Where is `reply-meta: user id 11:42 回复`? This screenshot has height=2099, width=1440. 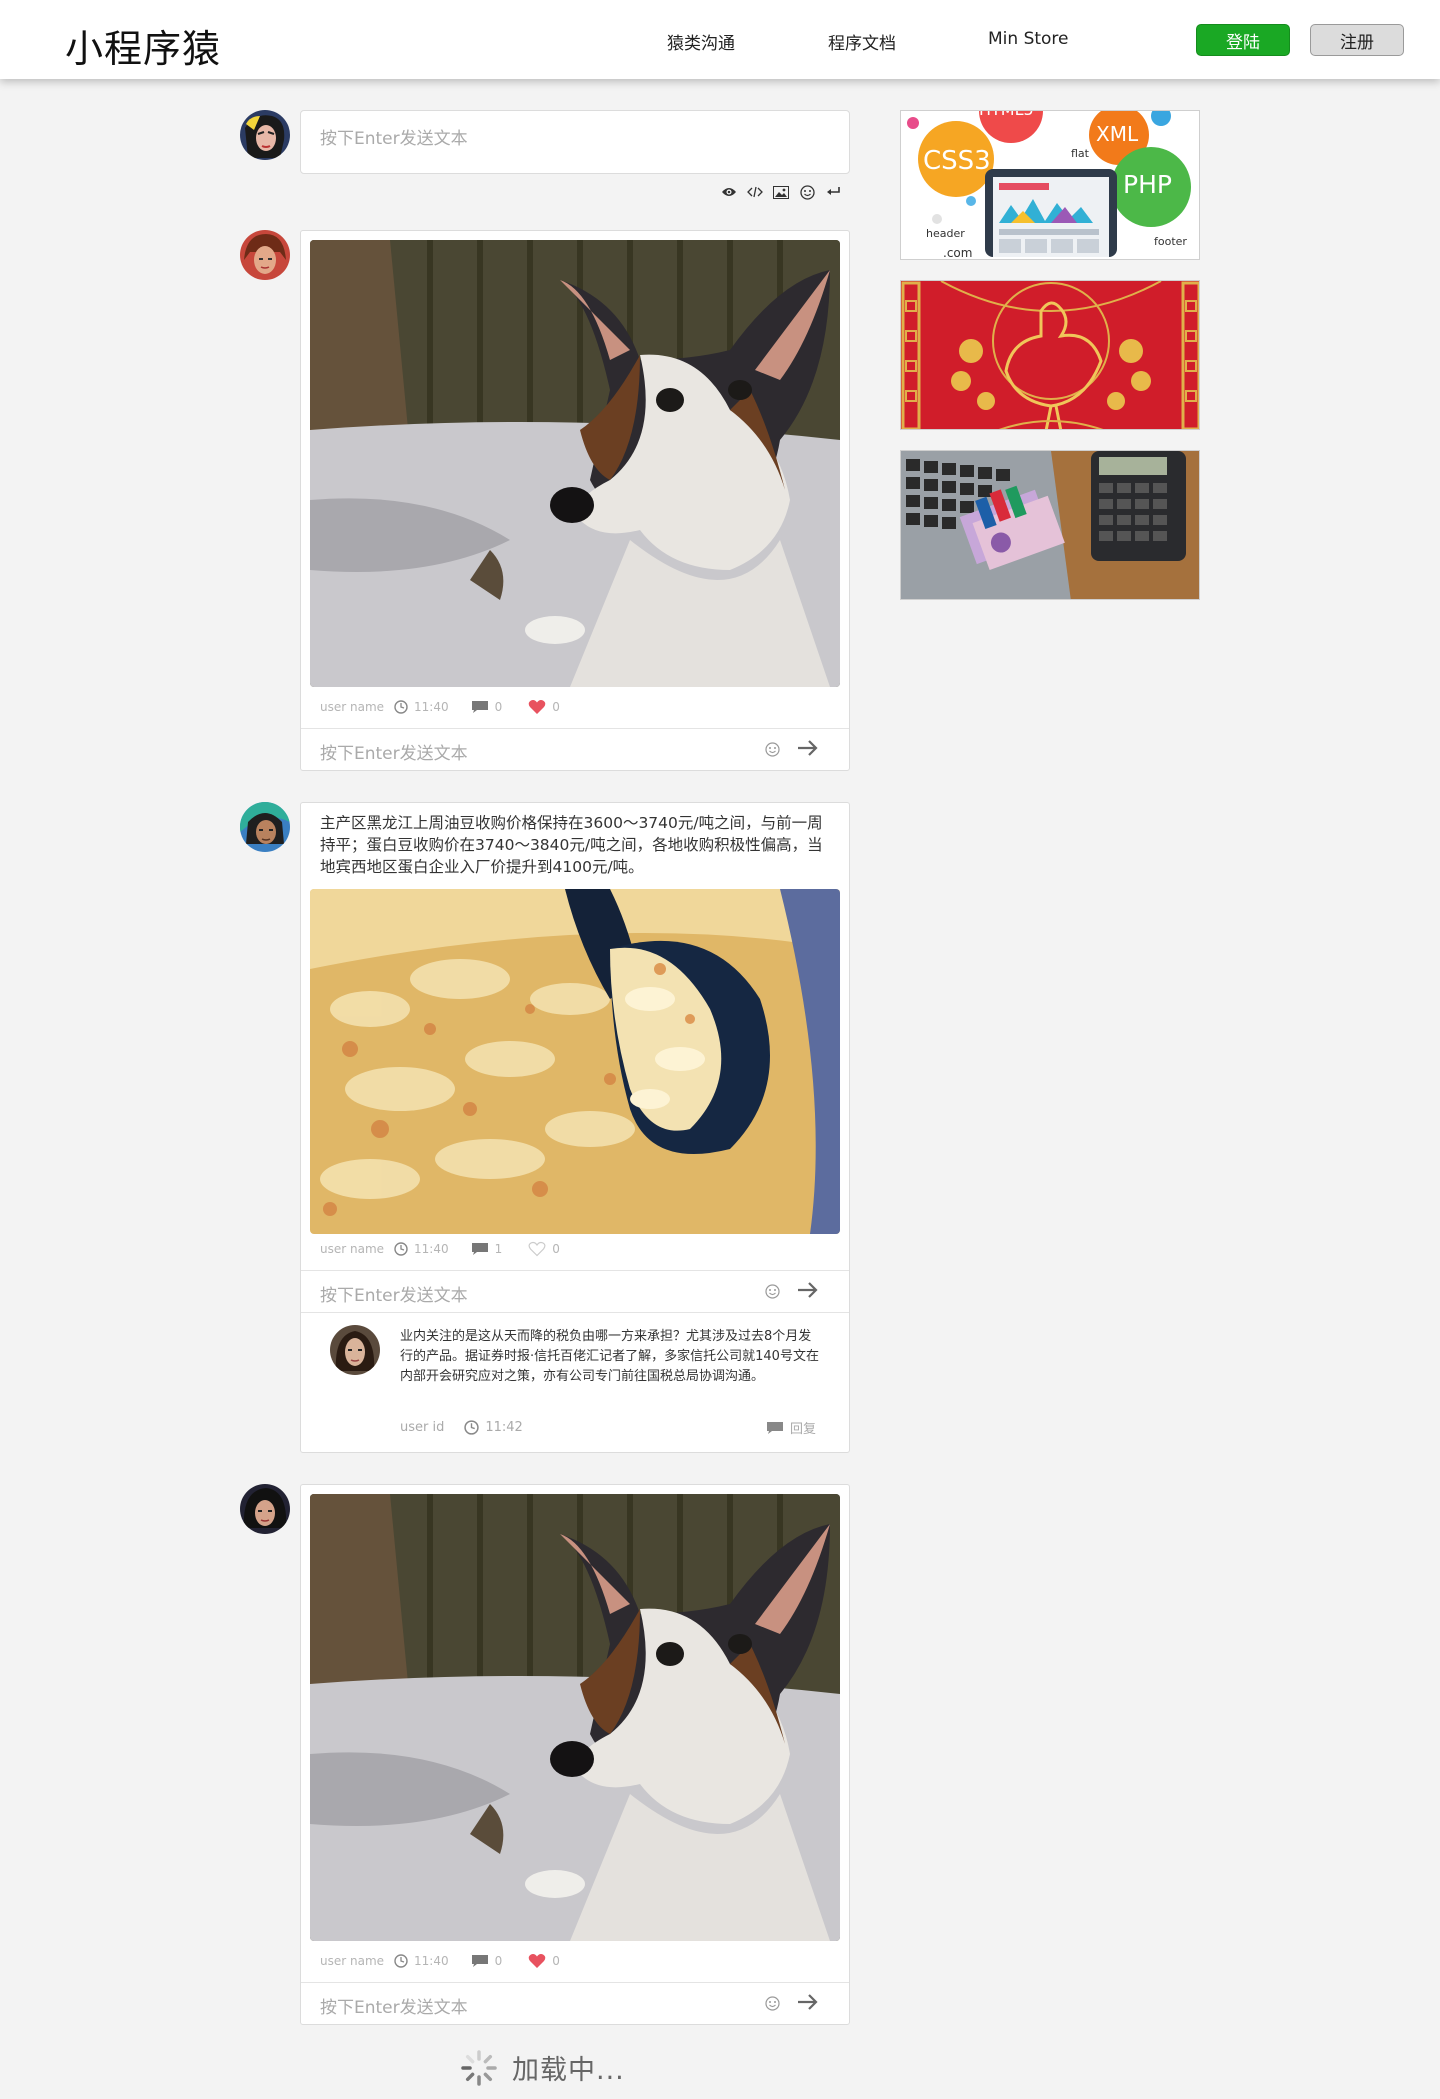
reply-meta: user id 11:42 回复 is located at coordinates (610, 1427).